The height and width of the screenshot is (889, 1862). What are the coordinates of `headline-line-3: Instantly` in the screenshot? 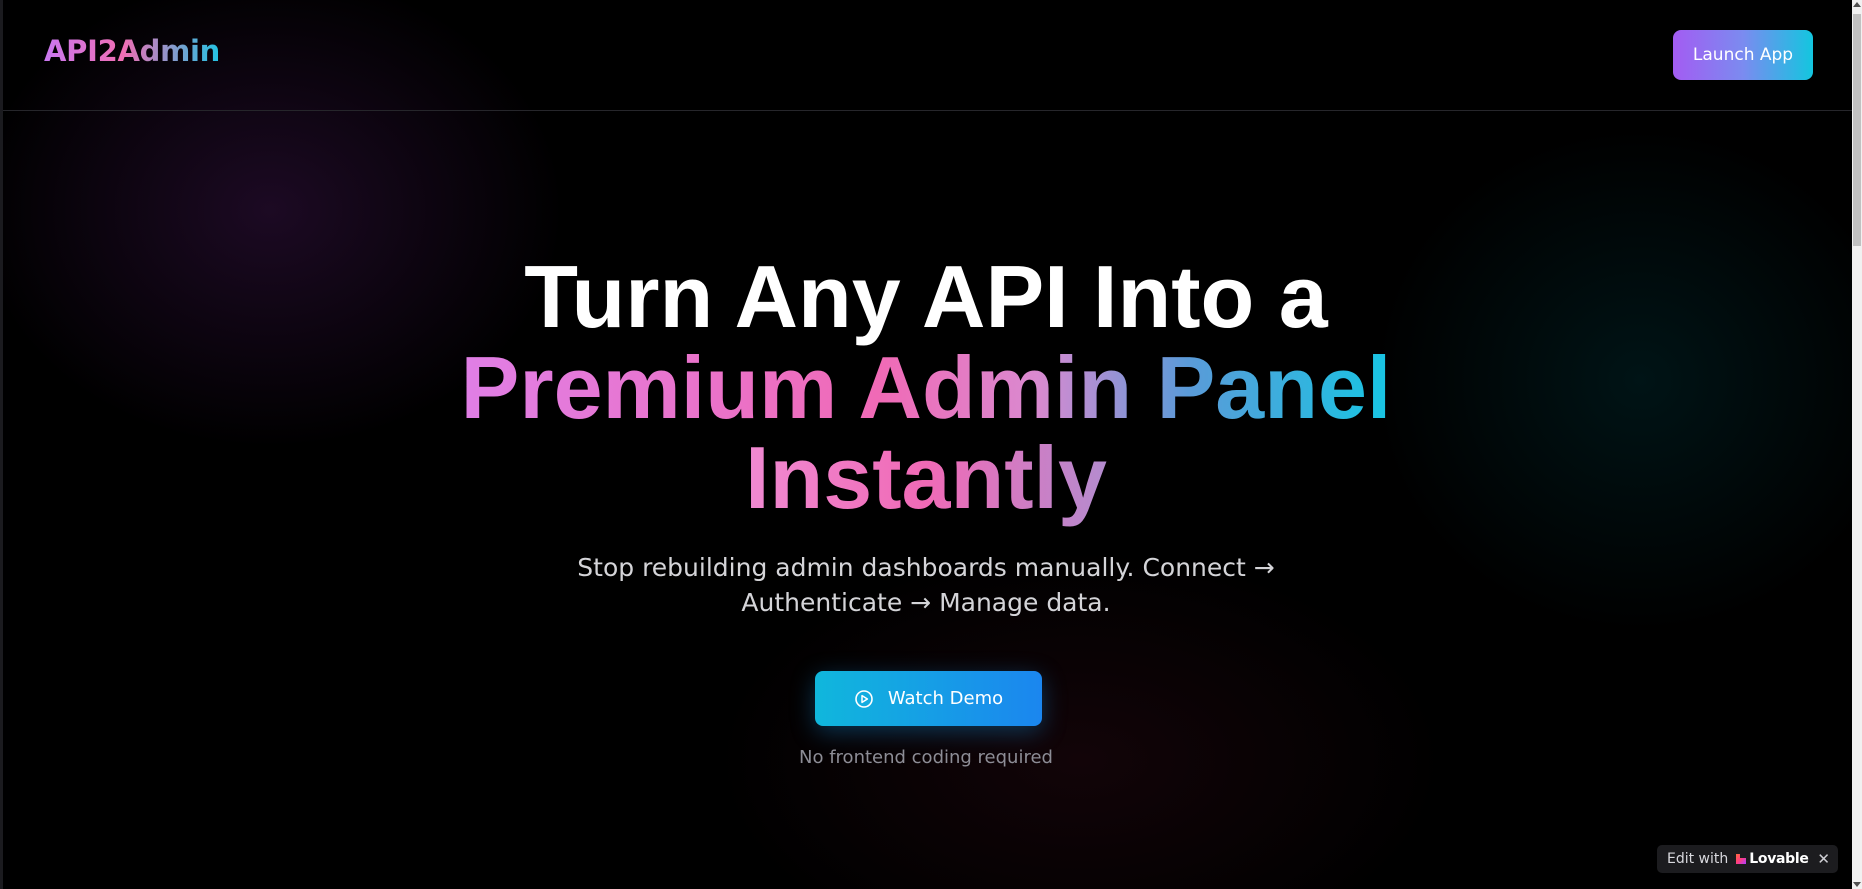 It's located at (926, 478).